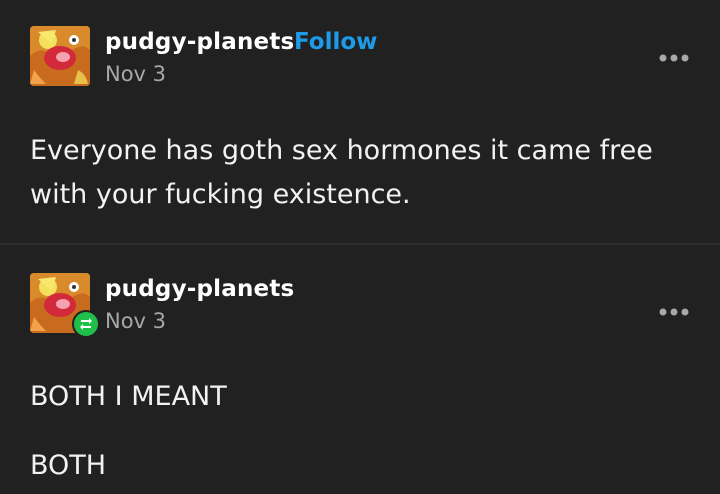 The height and width of the screenshot is (494, 720). Describe the element at coordinates (86, 324) in the screenshot. I see `reblog-icon` at that location.